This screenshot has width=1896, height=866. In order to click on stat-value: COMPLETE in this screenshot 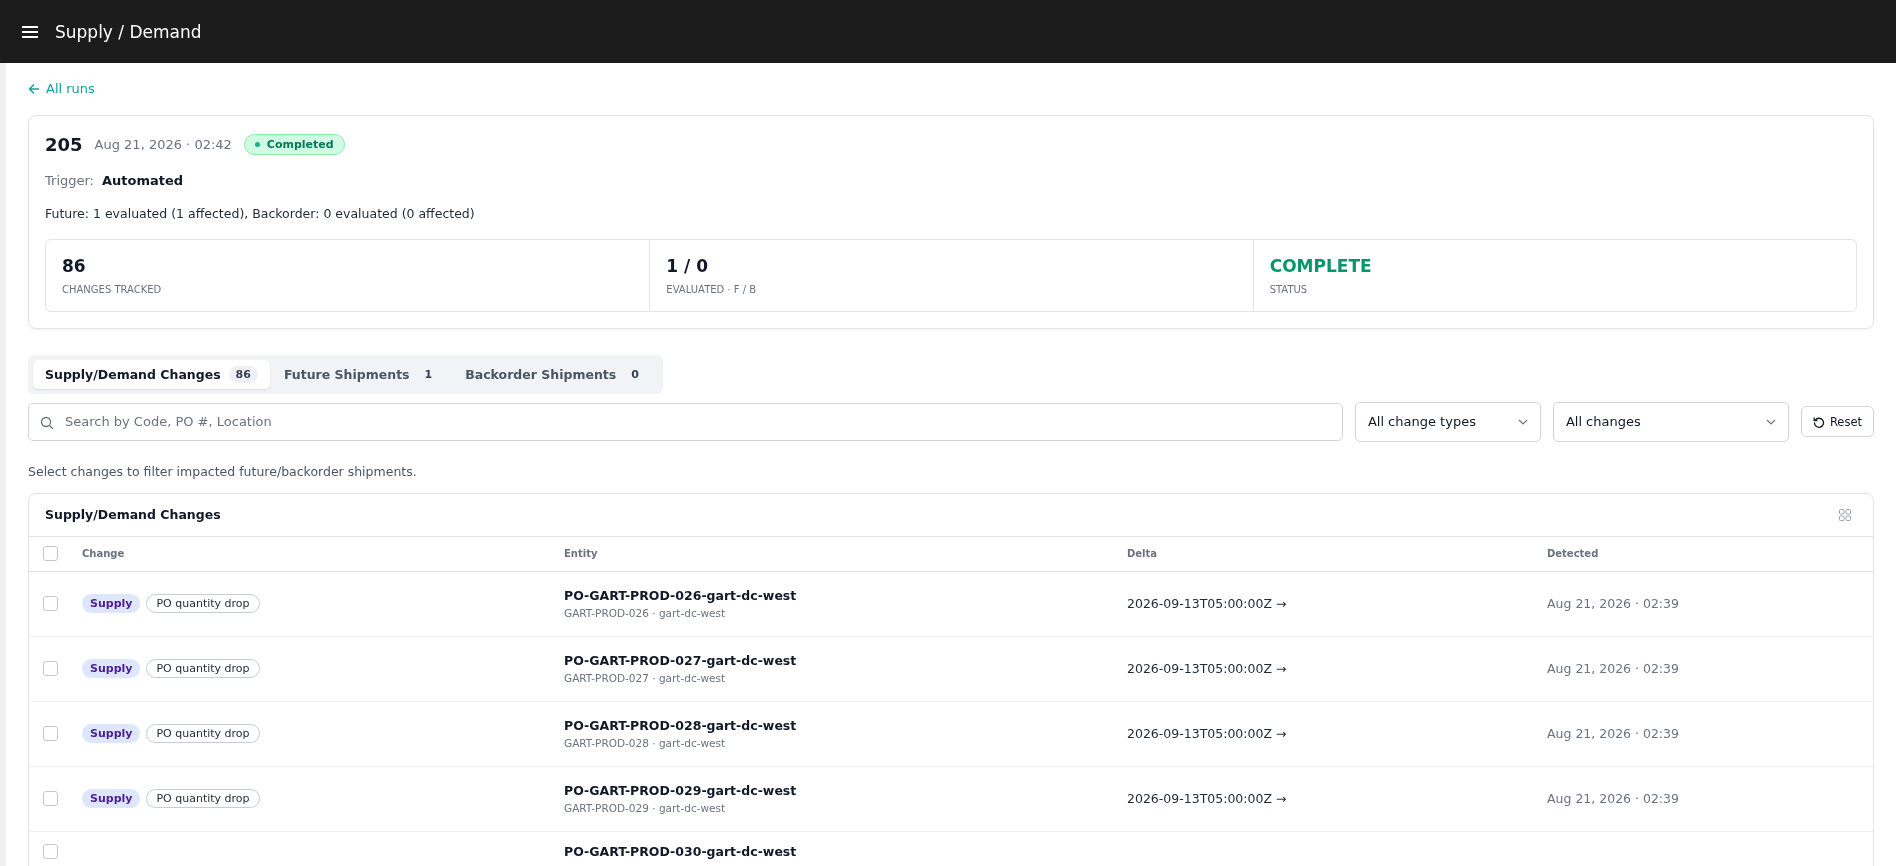, I will do `click(1321, 265)`.